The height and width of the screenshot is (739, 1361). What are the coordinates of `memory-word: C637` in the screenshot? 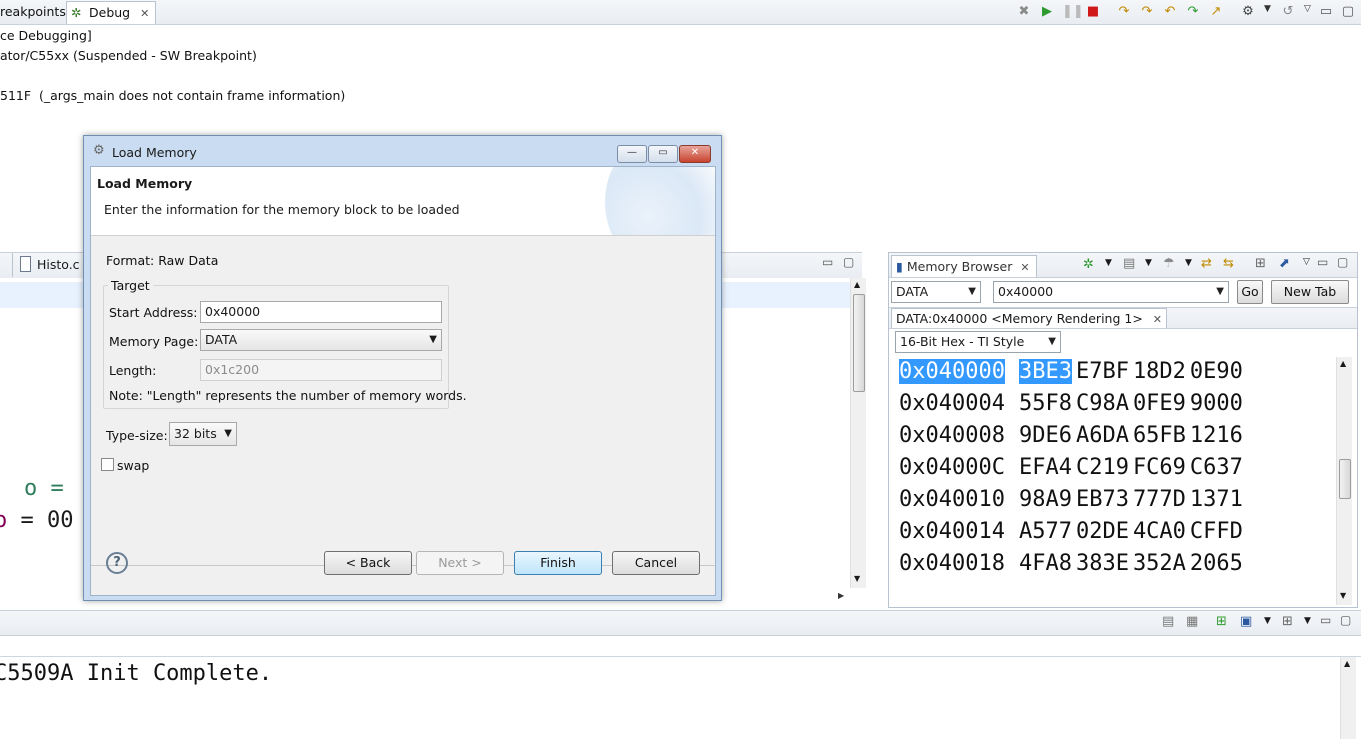 It's located at (1216, 467).